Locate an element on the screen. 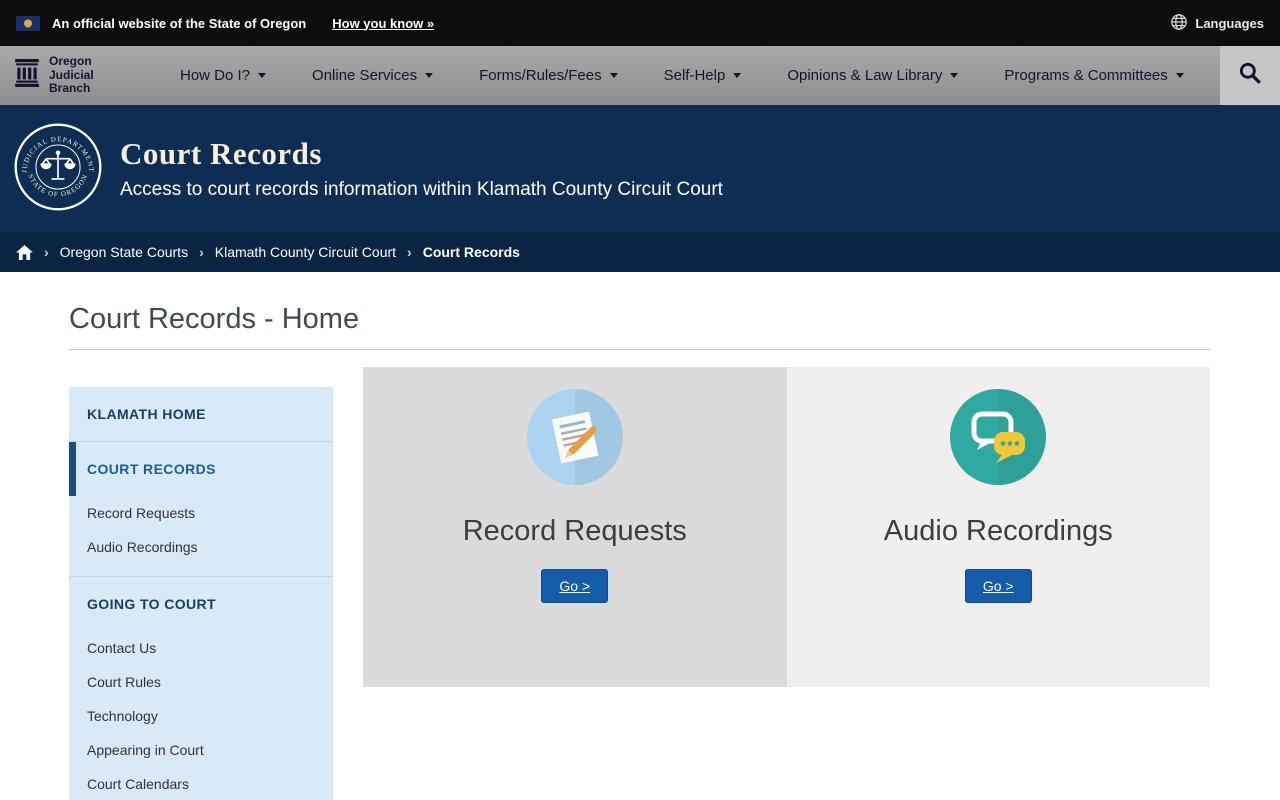 The height and width of the screenshot is (800, 1280). search-icon is located at coordinates (1250, 75).